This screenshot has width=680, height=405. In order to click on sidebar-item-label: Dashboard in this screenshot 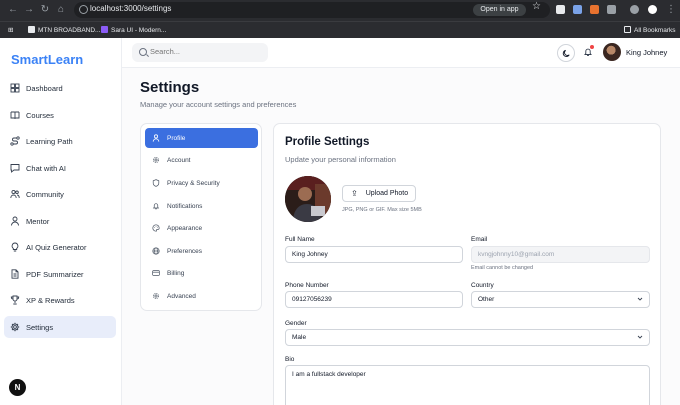, I will do `click(44, 88)`.